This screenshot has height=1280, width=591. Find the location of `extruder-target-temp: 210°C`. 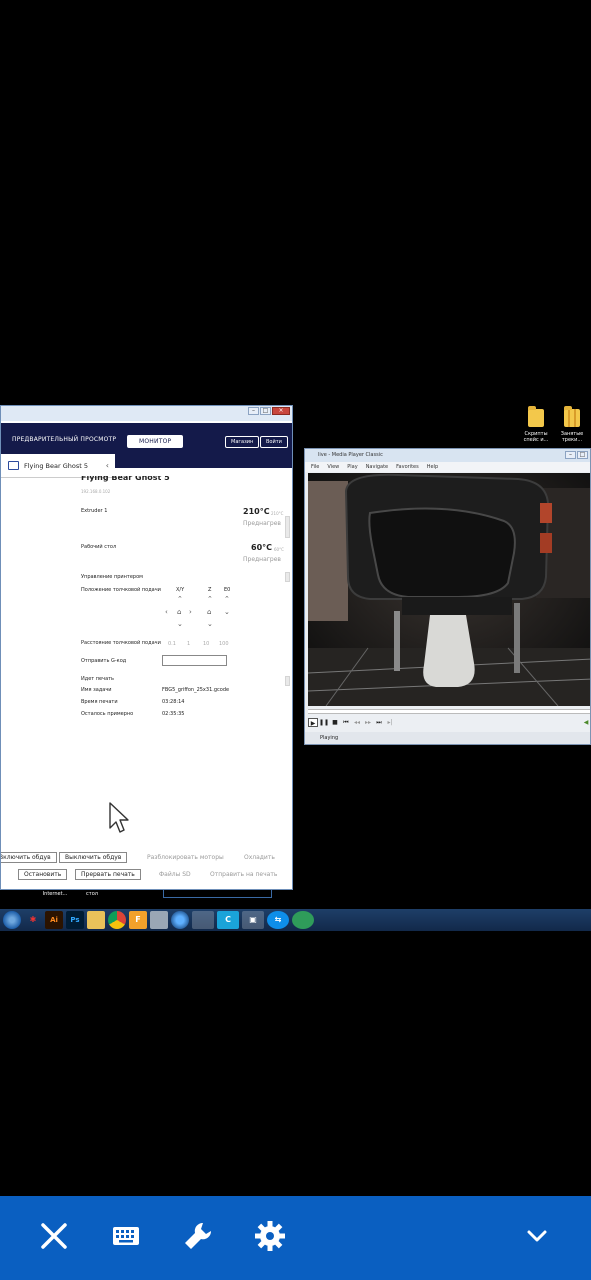

extruder-target-temp: 210°C is located at coordinates (277, 513).